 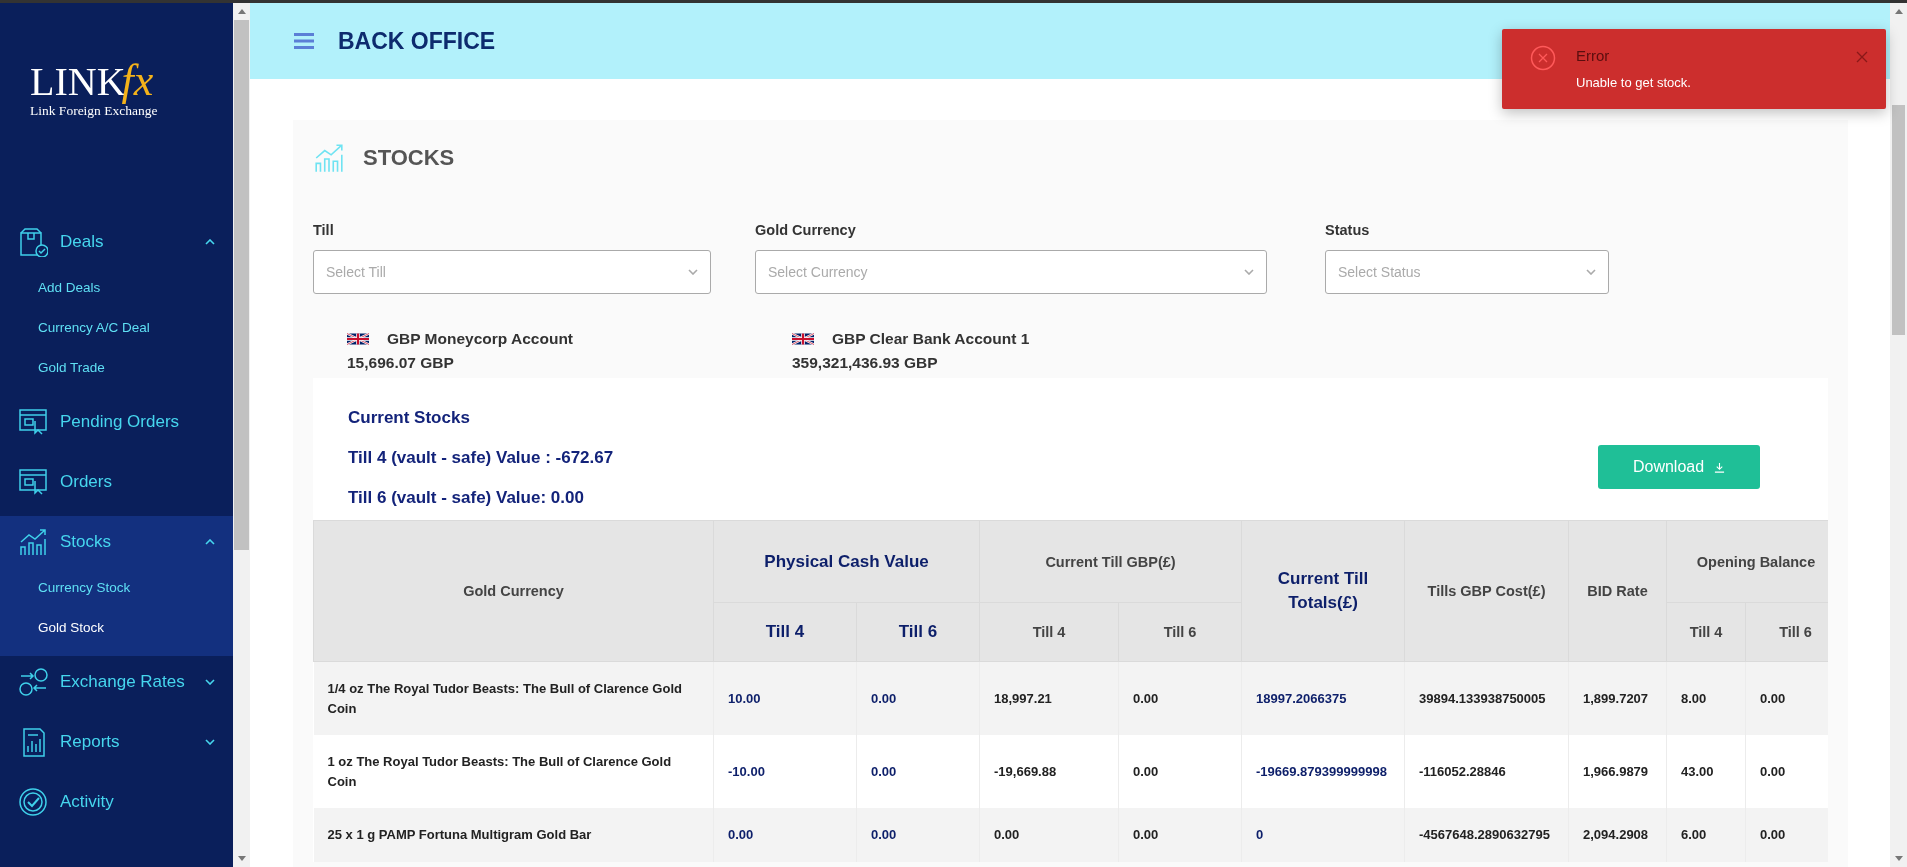 I want to click on table-cell: 39894.133938750005, so click(x=1486, y=698).